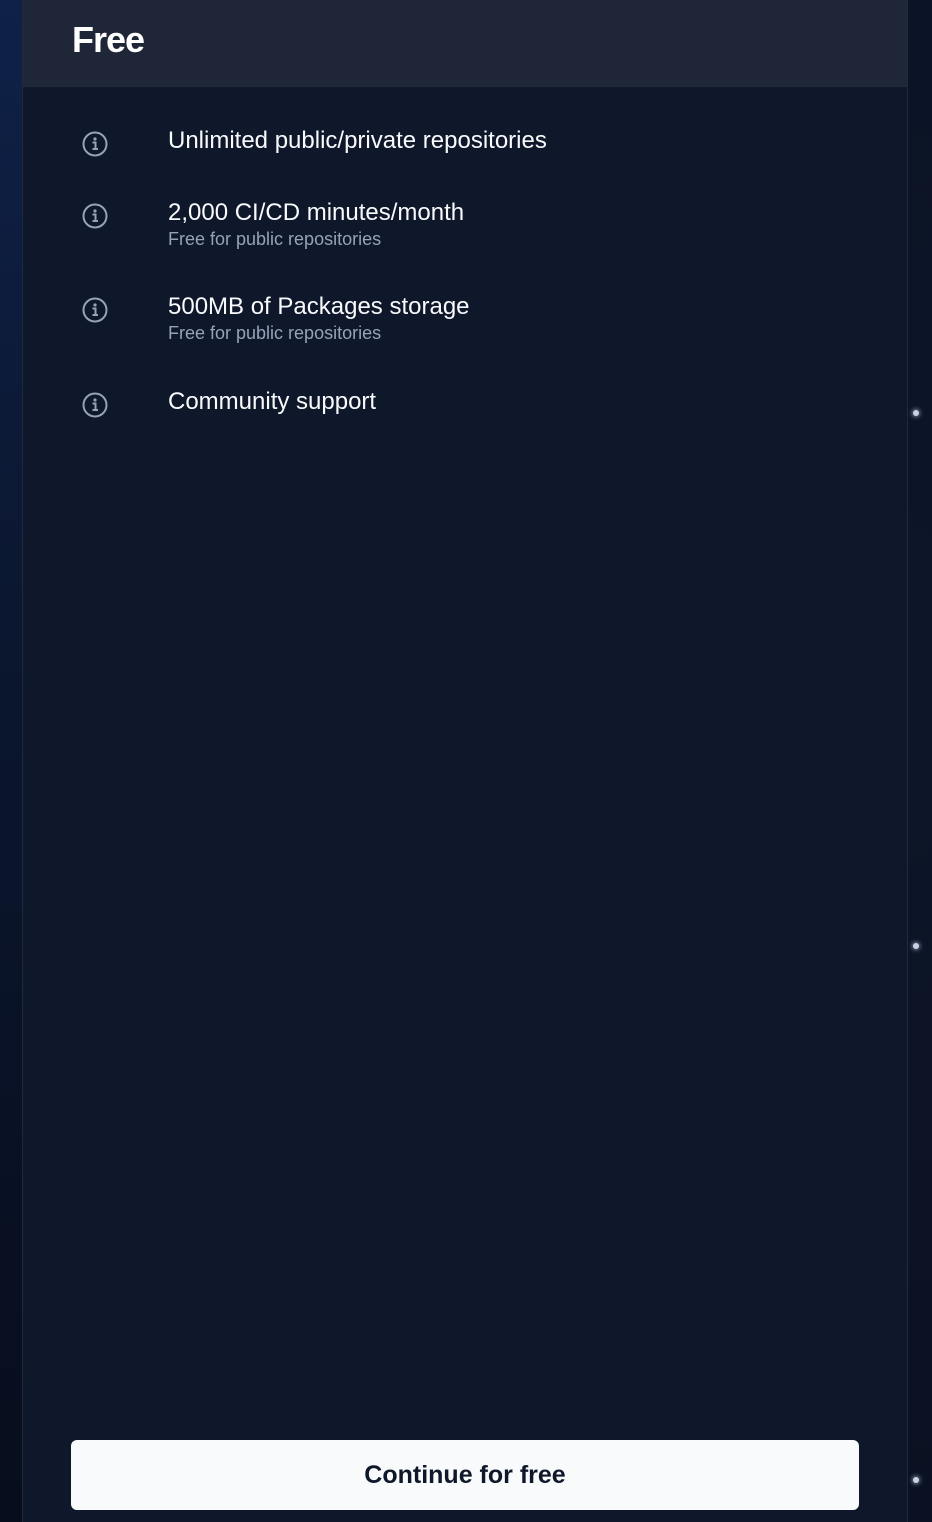  What do you see at coordinates (920, 761) in the screenshot?
I see `background-right-edge` at bounding box center [920, 761].